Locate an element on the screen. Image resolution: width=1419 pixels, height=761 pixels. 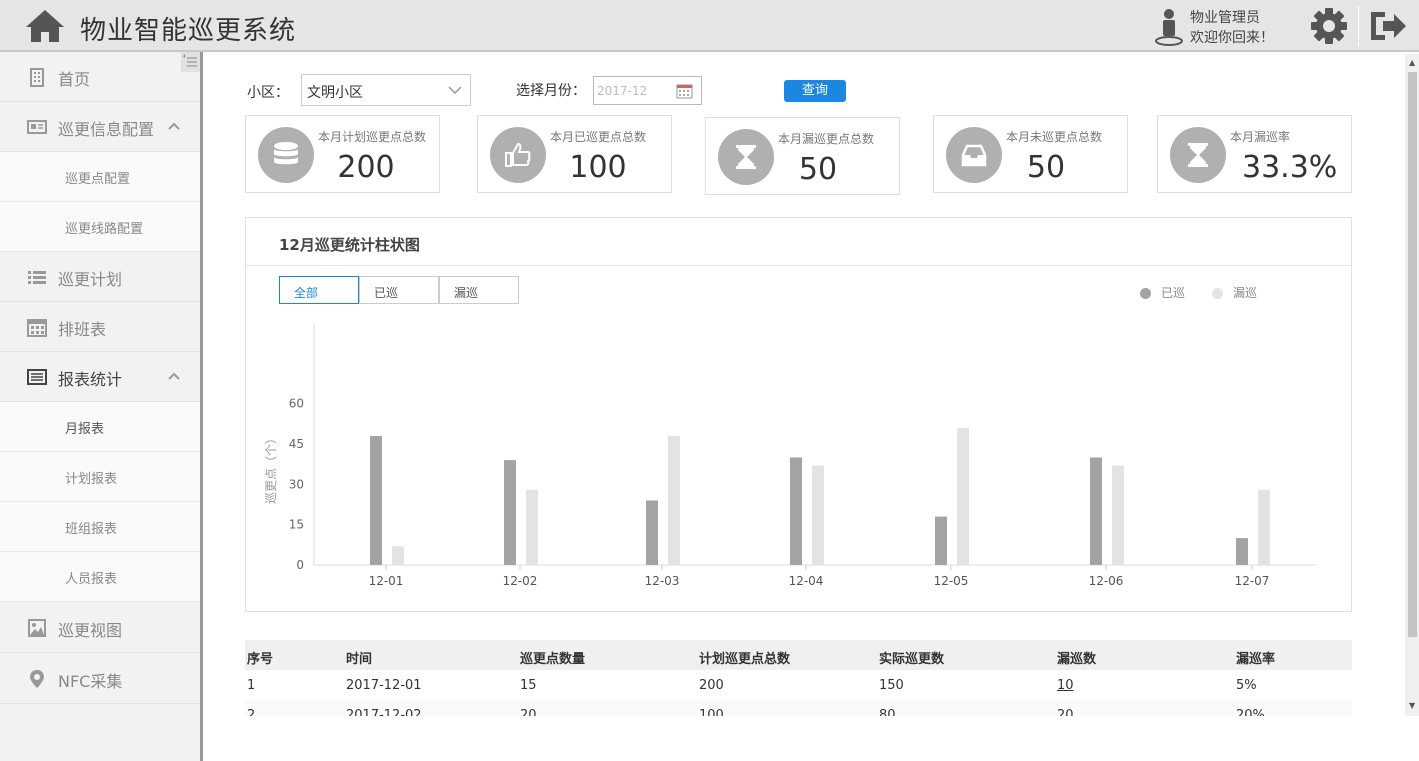
x-tick-label: 12-04 is located at coordinates (806, 581).